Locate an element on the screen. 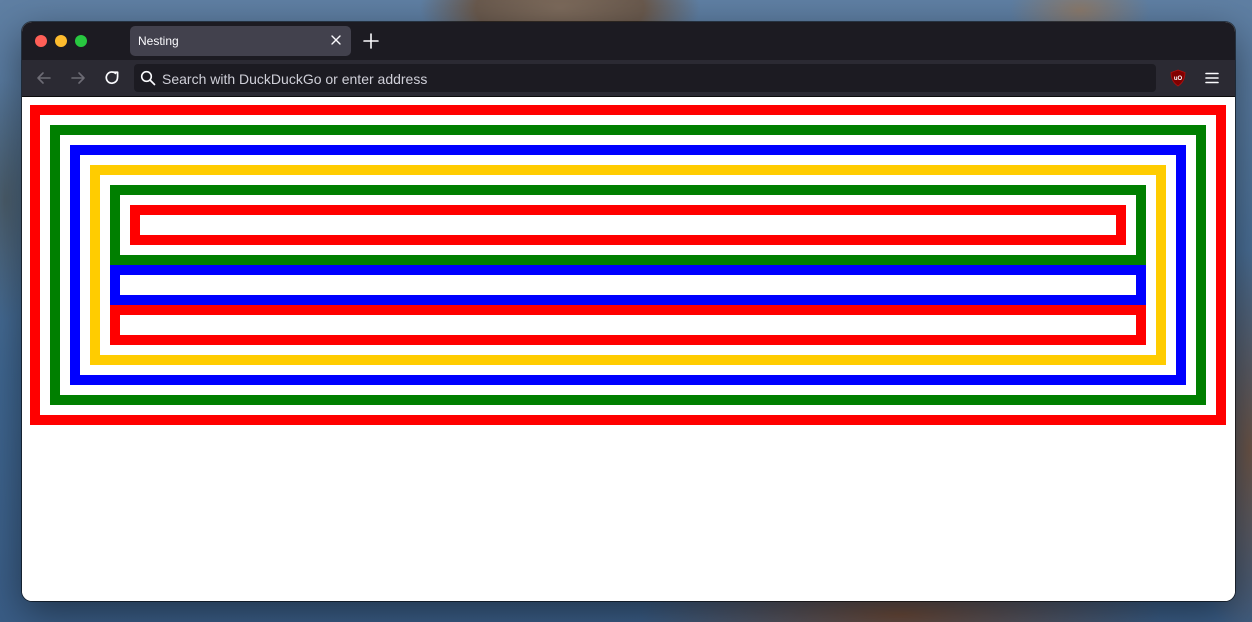  nested-box-blue-inner is located at coordinates (628, 285).